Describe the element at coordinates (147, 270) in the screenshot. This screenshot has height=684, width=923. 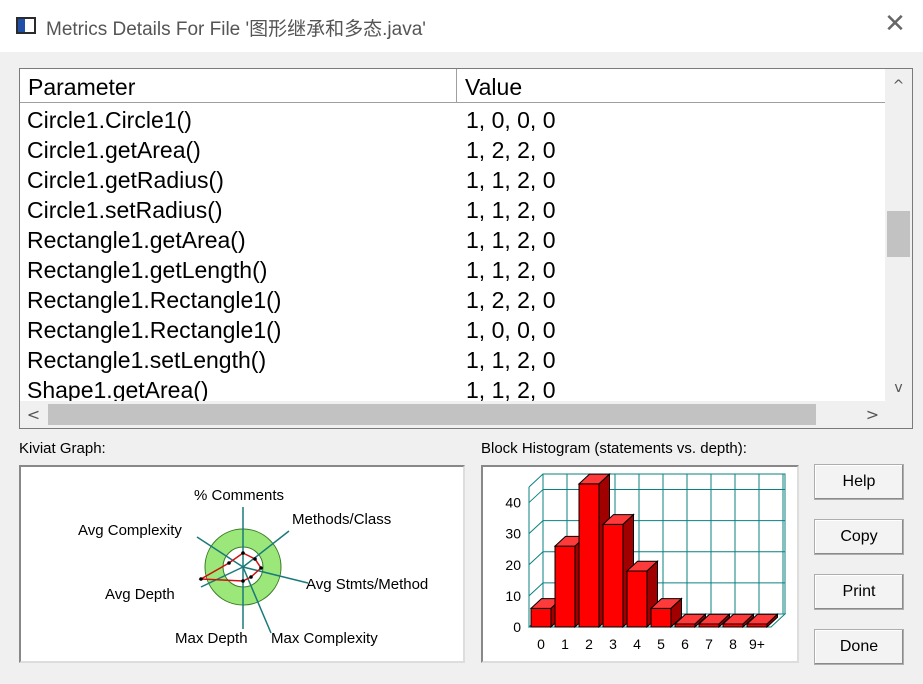
I see `row-parameter: Rectangle1.getLength()` at that location.